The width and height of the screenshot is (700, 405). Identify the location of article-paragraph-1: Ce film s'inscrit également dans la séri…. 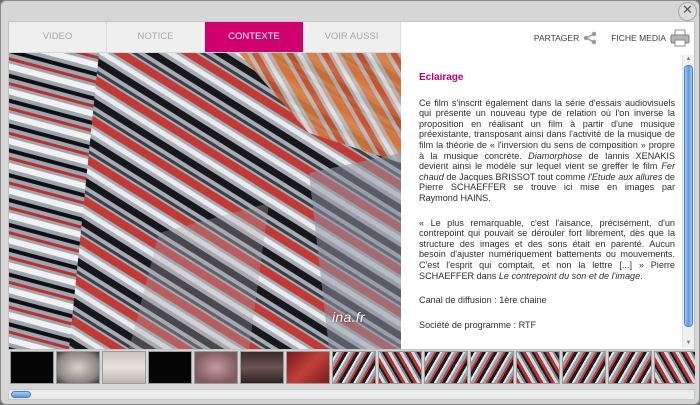
(547, 151).